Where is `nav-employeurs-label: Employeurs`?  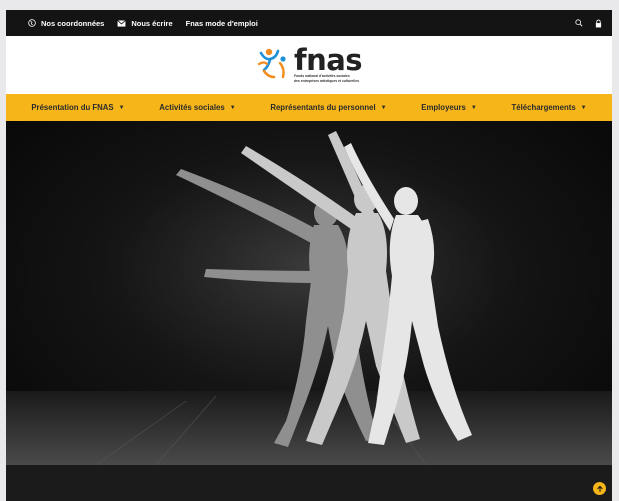
nav-employeurs-label: Employeurs is located at coordinates (443, 107).